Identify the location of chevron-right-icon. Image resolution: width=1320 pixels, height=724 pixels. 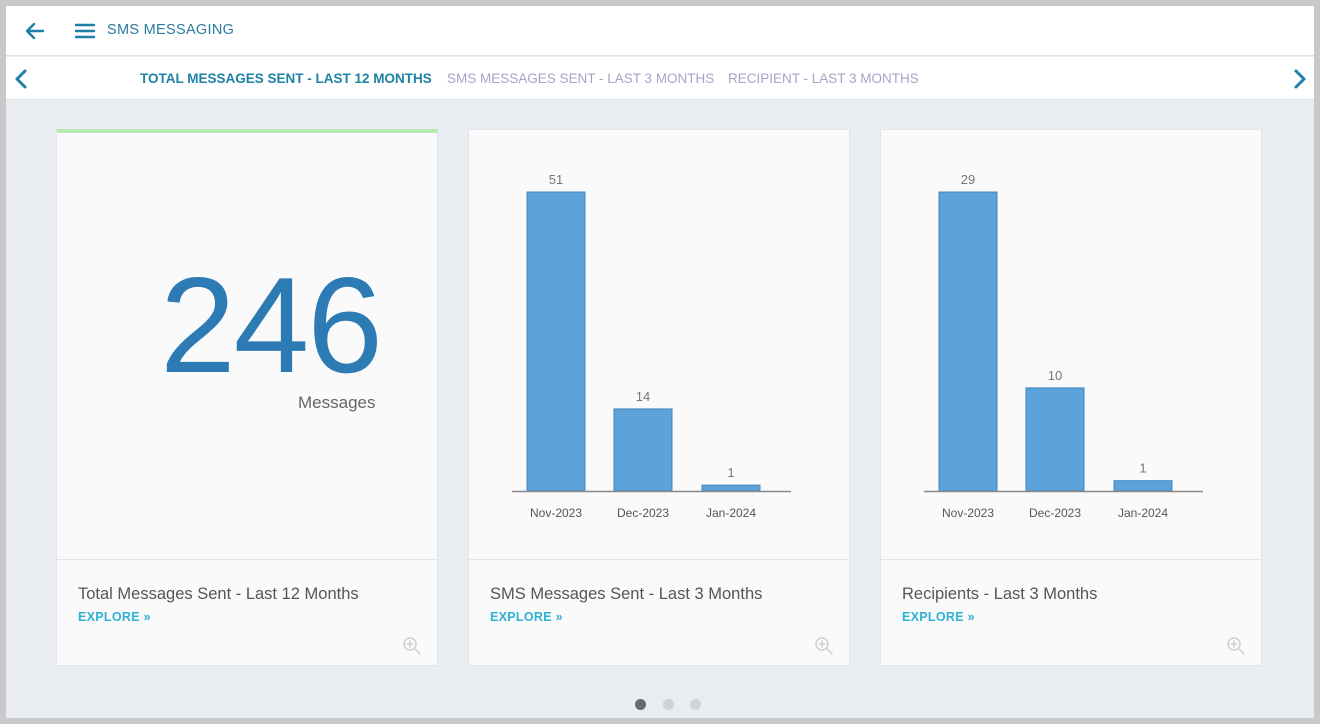
(1300, 79).